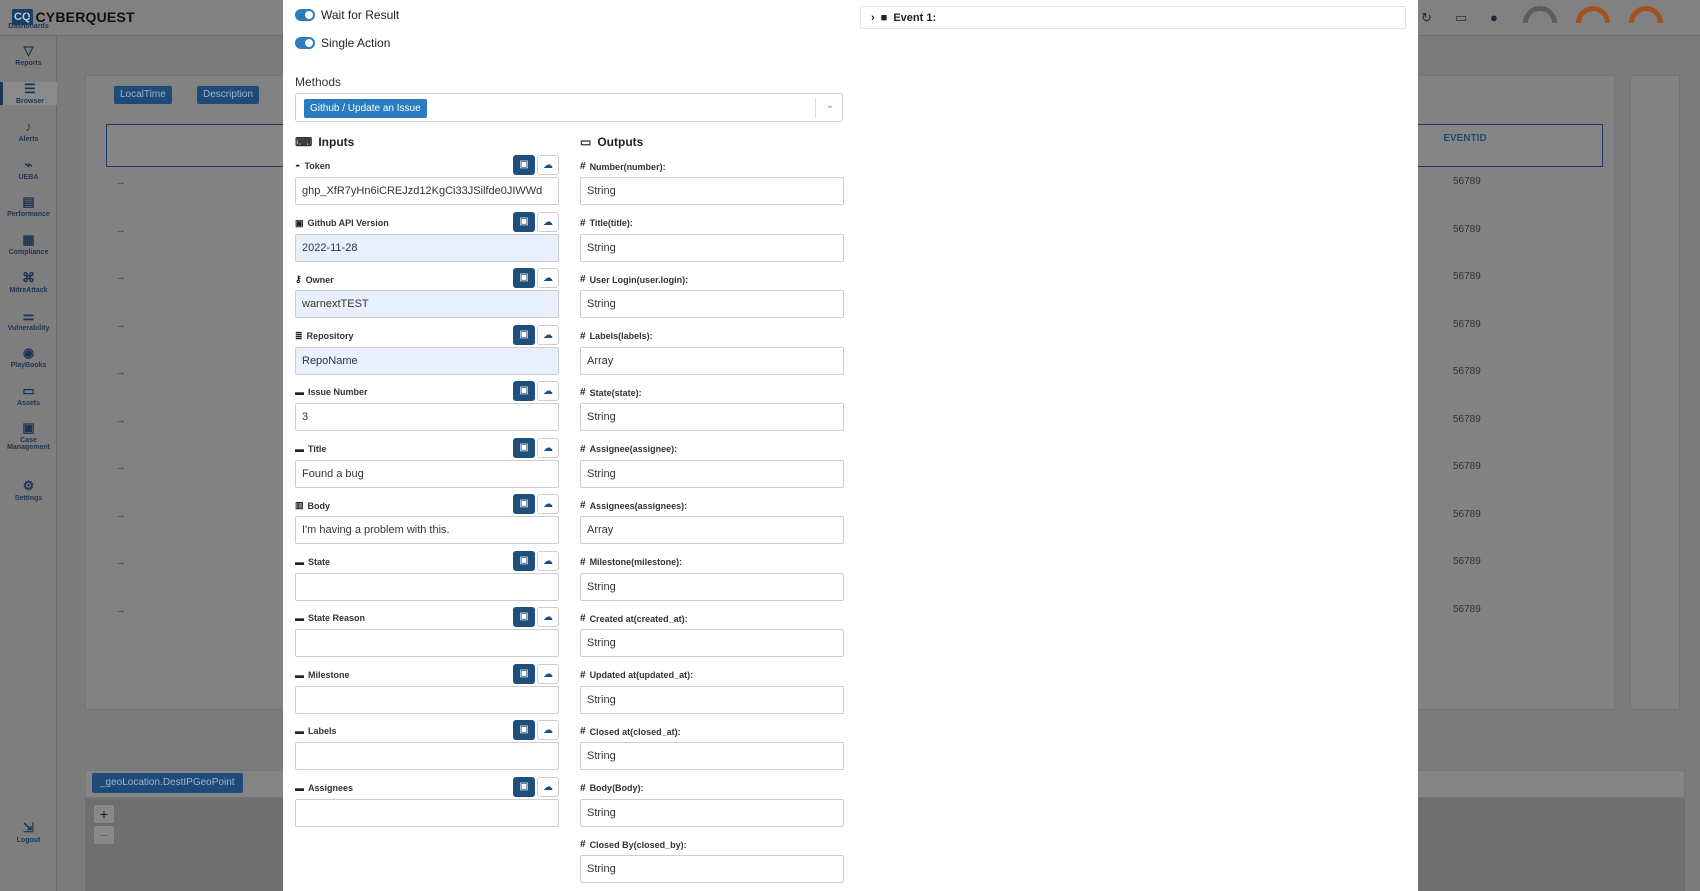  What do you see at coordinates (28, 245) in the screenshot?
I see `sidebar-item-compliance: ▦ Compliance` at bounding box center [28, 245].